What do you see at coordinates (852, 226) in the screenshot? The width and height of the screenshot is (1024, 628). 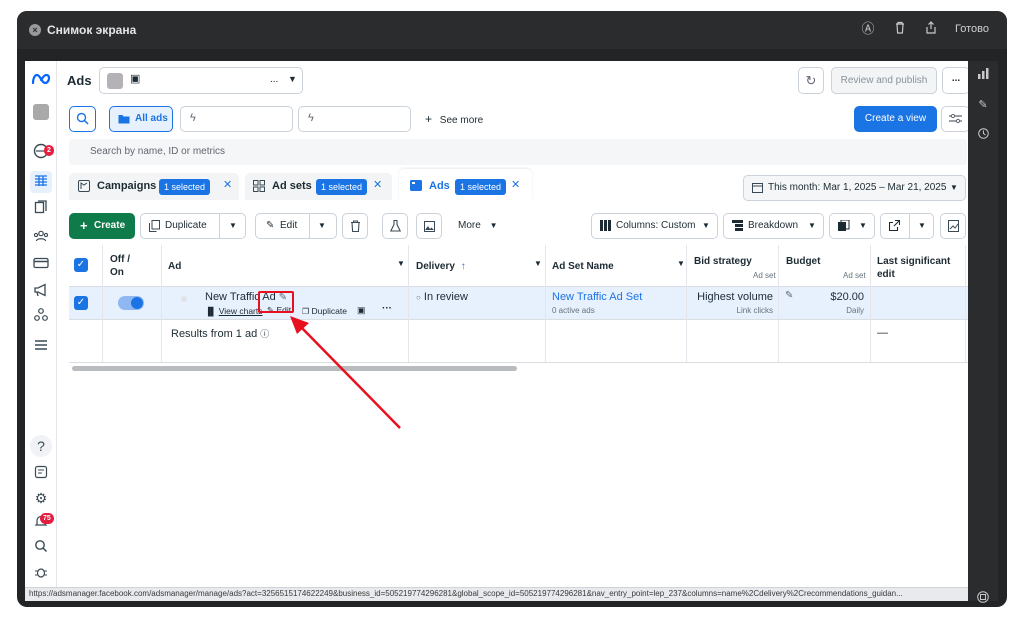 I see `reports-dropdown: ▼` at bounding box center [852, 226].